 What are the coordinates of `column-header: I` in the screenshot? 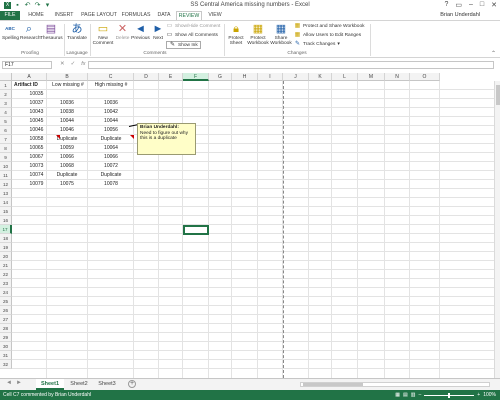 It's located at (270, 77).